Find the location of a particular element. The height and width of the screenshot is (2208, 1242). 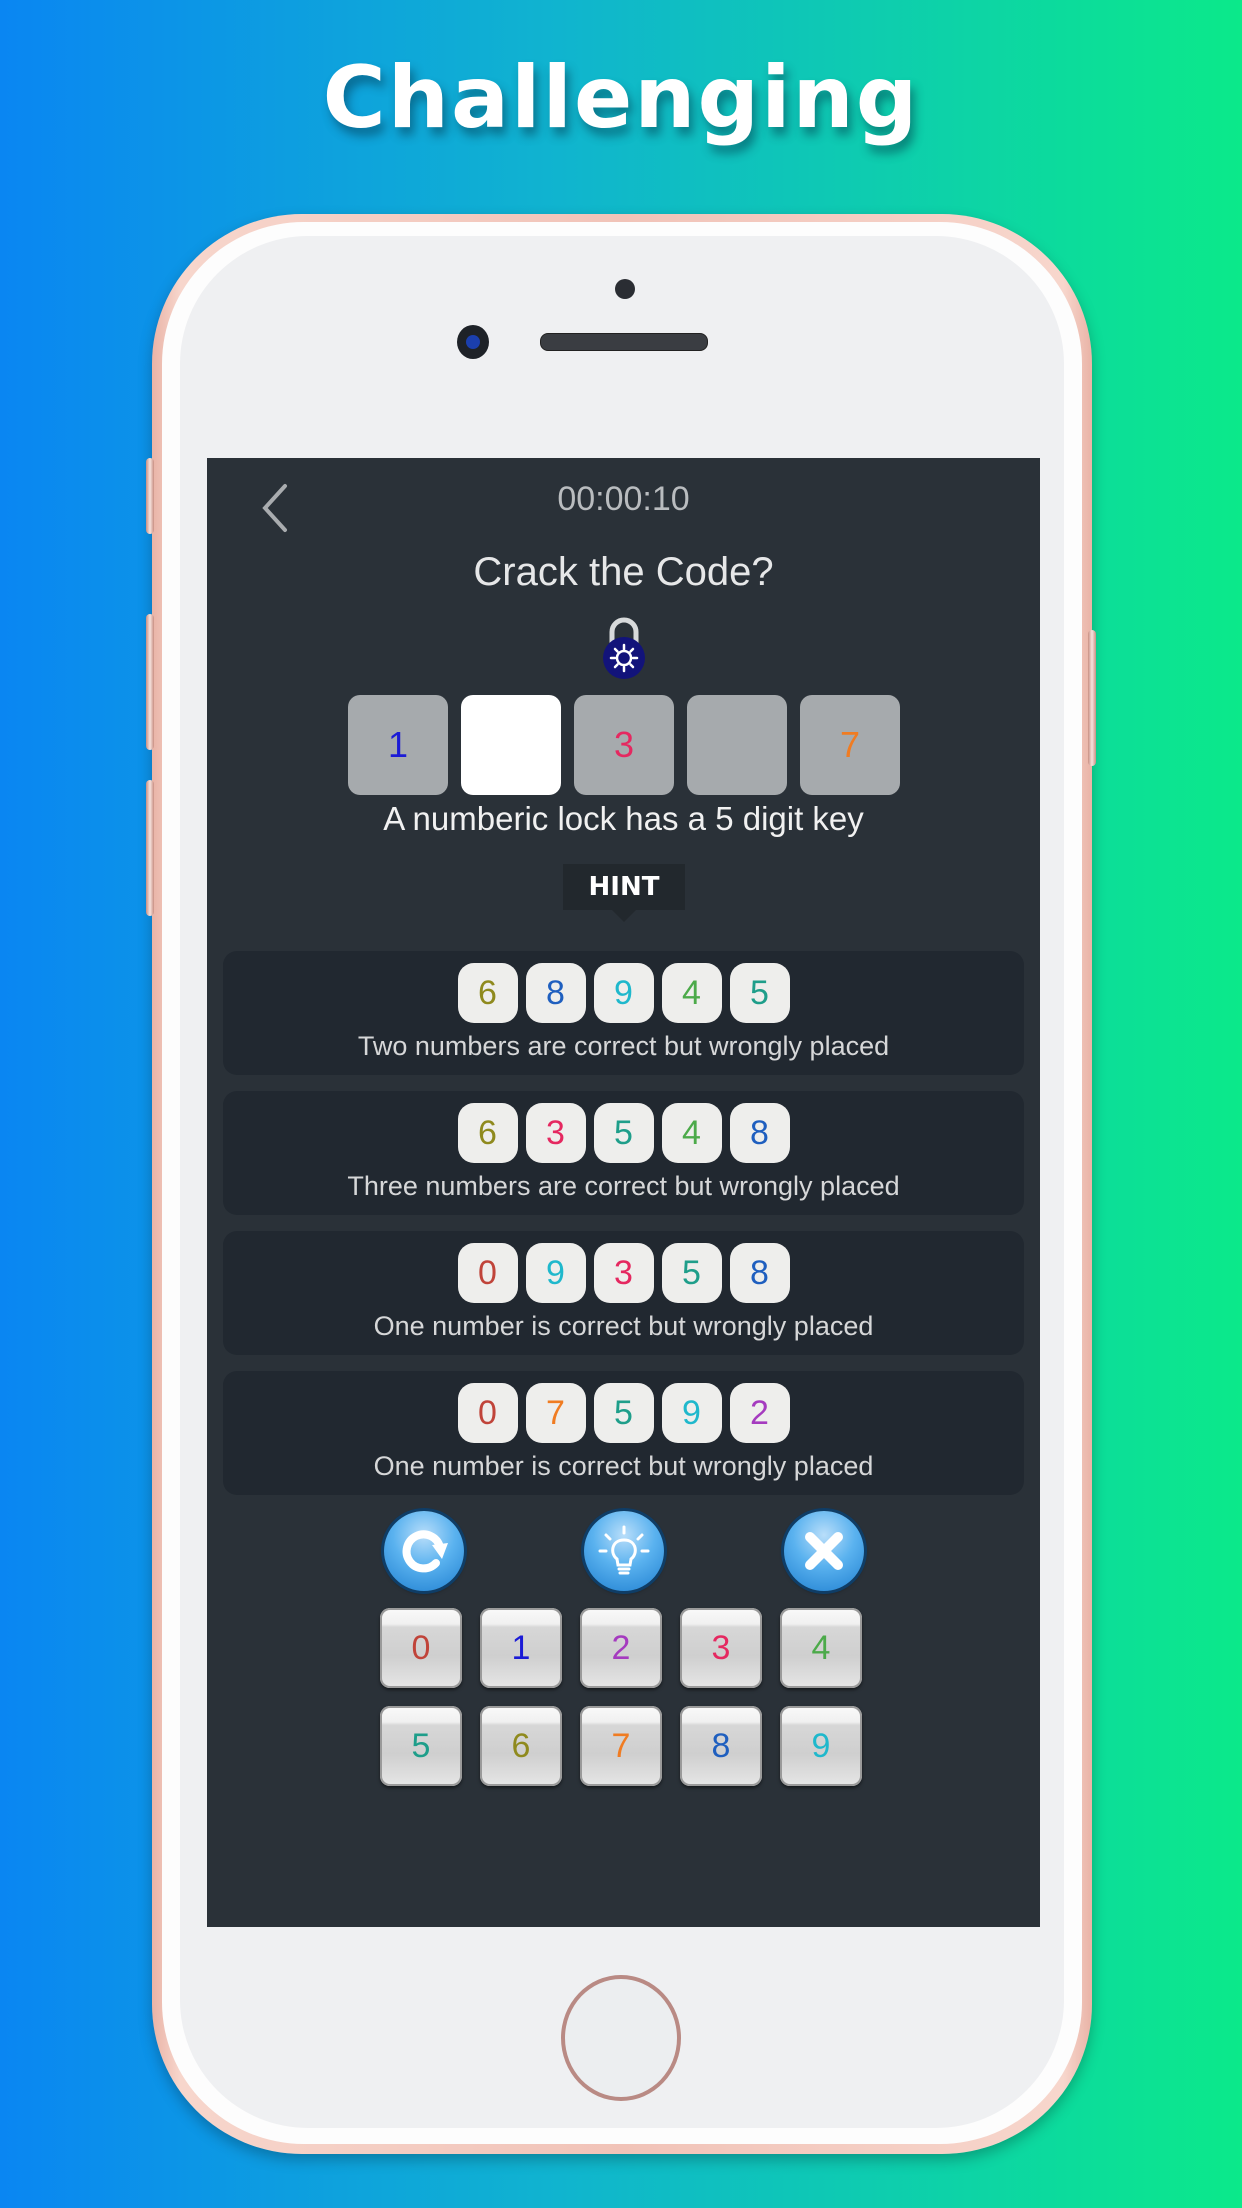

key-8: 8 is located at coordinates (721, 1746).